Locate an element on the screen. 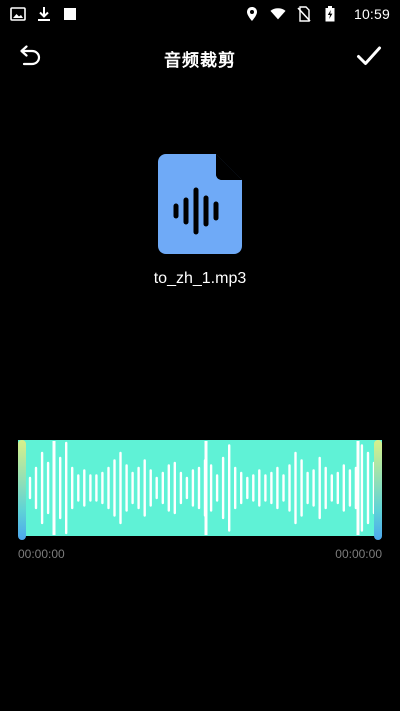  check-icon is located at coordinates (369, 58).